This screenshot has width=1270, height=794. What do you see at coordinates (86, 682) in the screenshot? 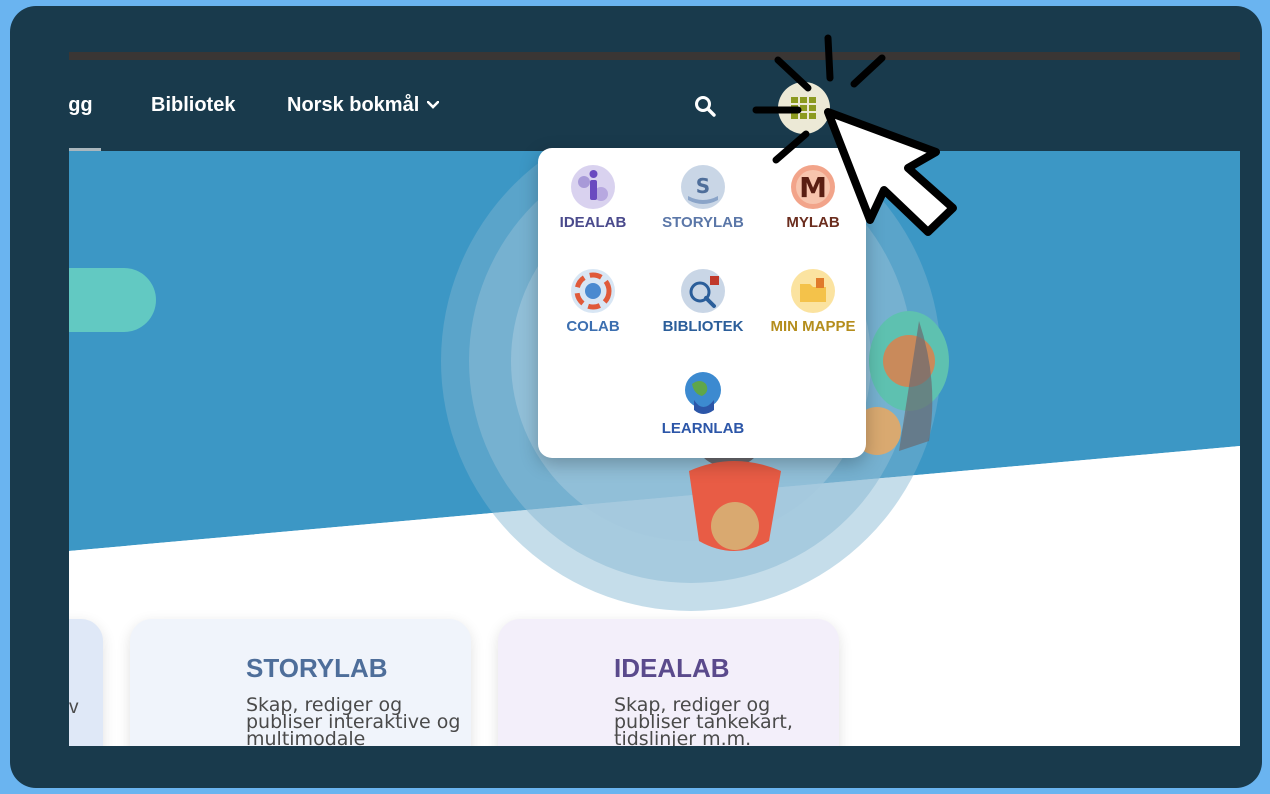
I see `card-partial: v` at bounding box center [86, 682].